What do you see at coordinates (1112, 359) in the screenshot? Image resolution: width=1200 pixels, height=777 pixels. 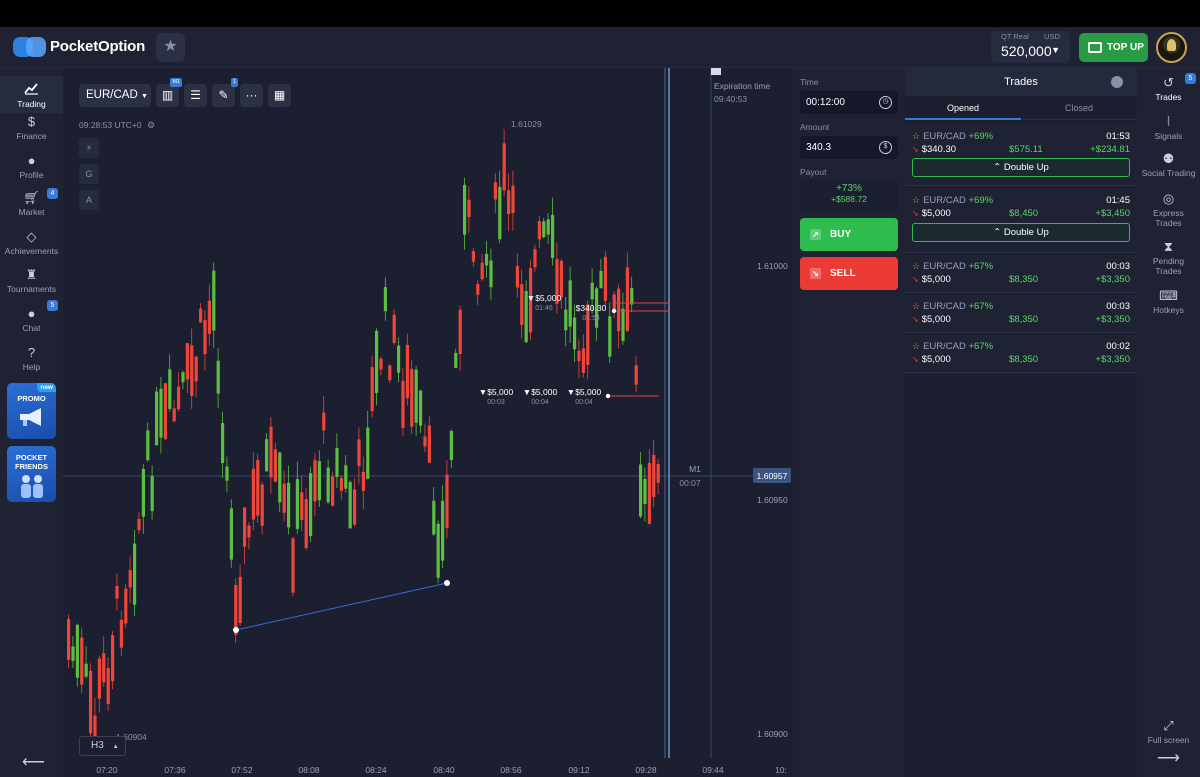 I see `trade-profit: +$3,350` at bounding box center [1112, 359].